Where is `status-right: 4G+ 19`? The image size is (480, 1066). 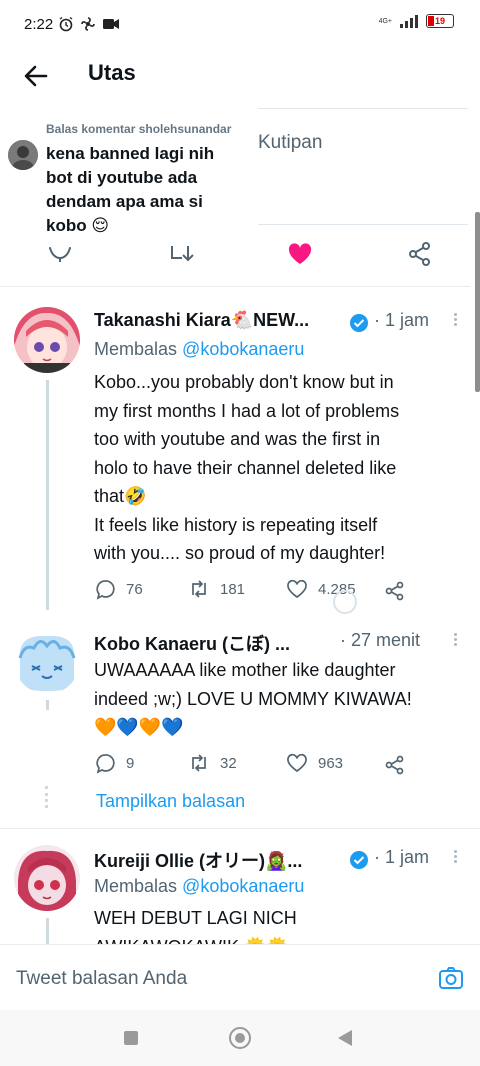
status-right: 4G+ 19 is located at coordinates (416, 21).